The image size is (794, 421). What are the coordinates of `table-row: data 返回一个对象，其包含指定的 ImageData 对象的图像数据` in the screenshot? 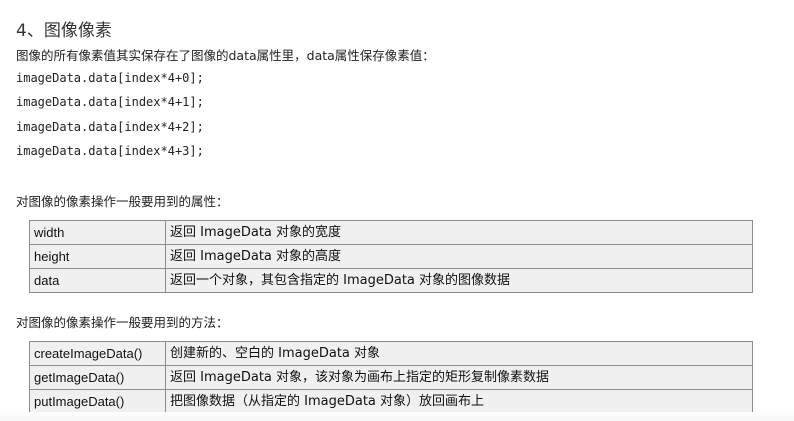 It's located at (391, 280).